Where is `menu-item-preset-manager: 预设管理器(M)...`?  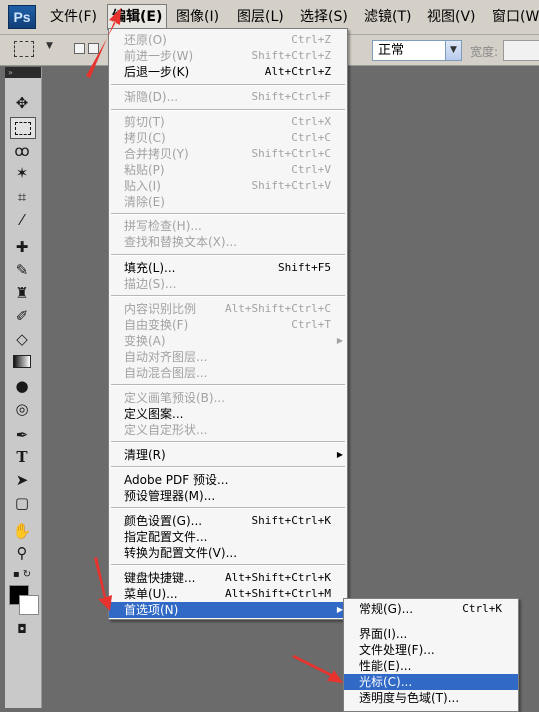
menu-item-preset-manager: 预设管理器(M)... is located at coordinates (228, 496).